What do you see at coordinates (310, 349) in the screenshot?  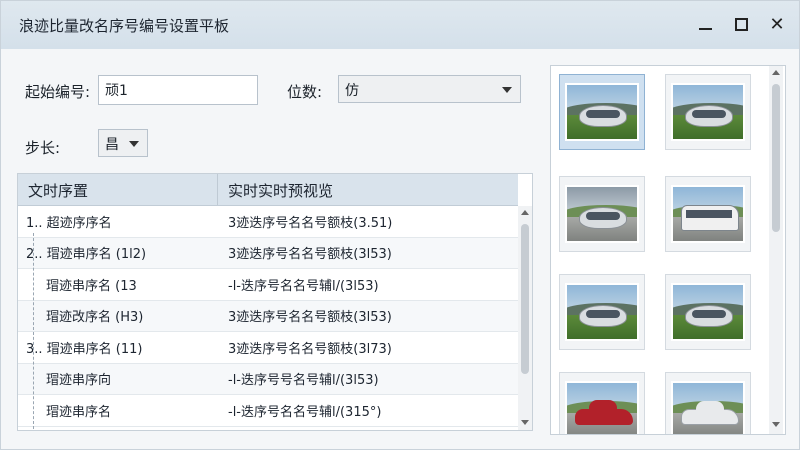 I see `row-preview-name: 3迹迭序号名名号额枝(3l73)` at bounding box center [310, 349].